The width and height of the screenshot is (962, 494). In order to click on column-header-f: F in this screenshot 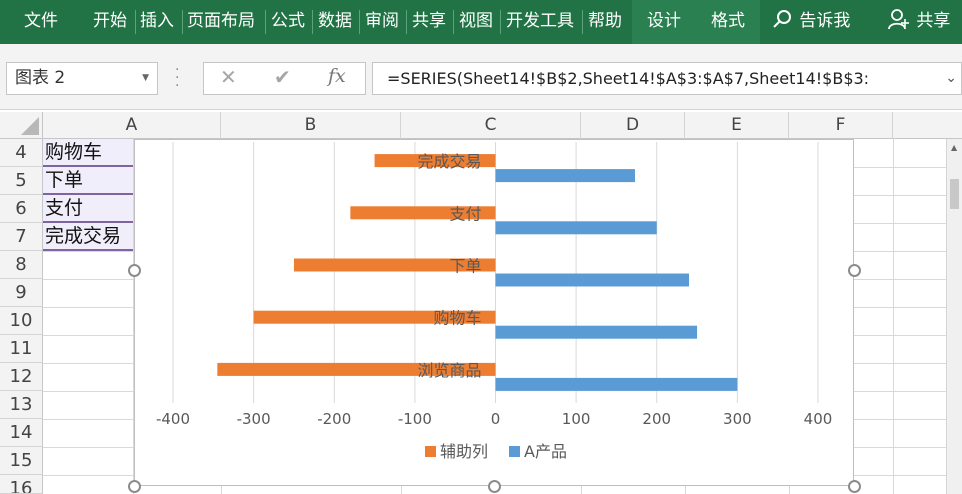, I will do `click(841, 125)`.